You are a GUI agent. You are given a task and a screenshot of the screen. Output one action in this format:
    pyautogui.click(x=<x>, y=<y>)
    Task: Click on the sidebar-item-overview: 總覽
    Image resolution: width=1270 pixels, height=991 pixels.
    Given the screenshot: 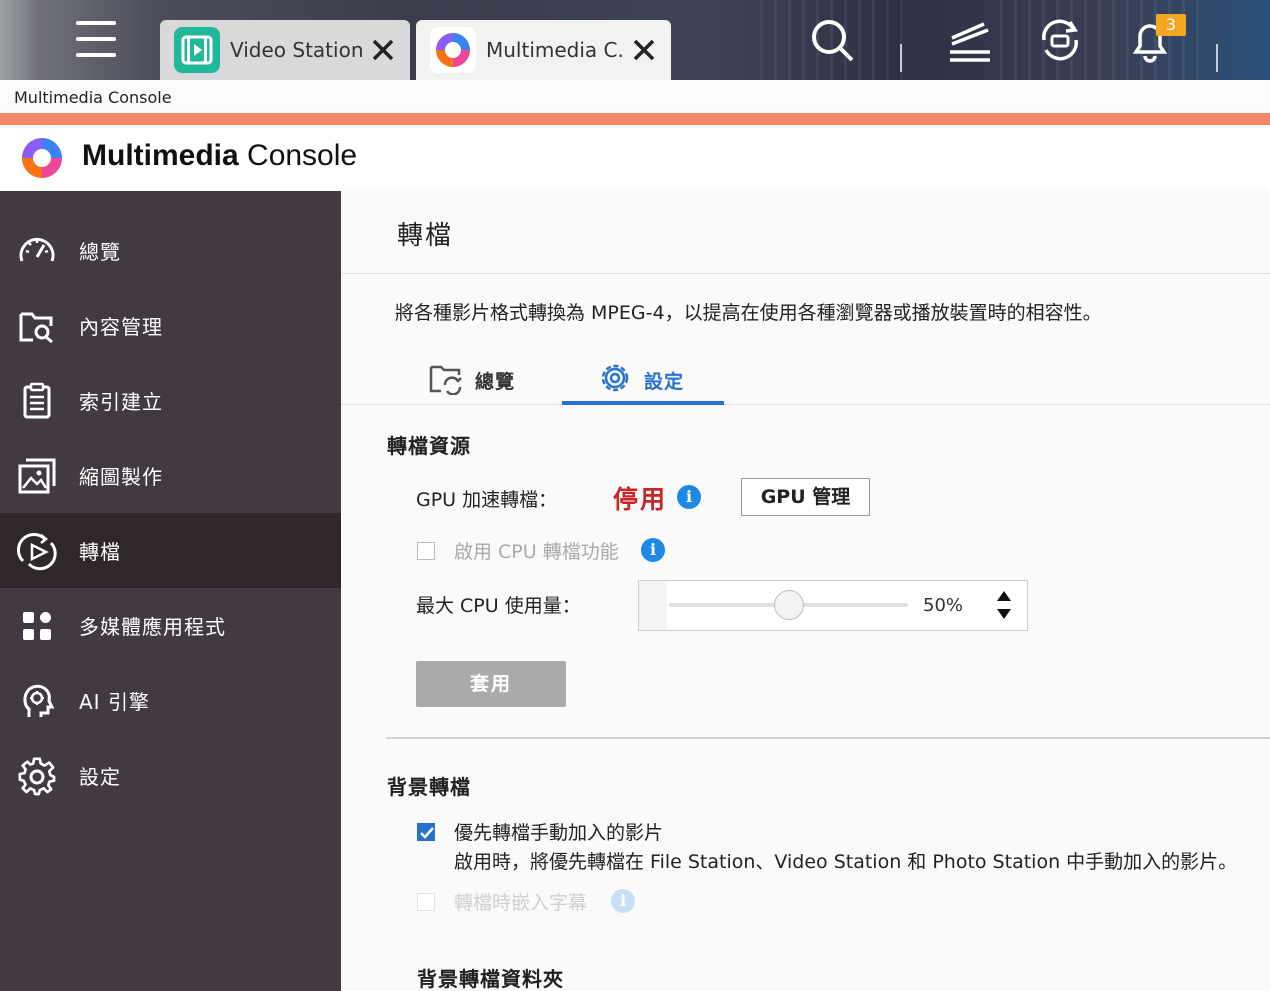 What is the action you would take?
    pyautogui.click(x=170, y=250)
    